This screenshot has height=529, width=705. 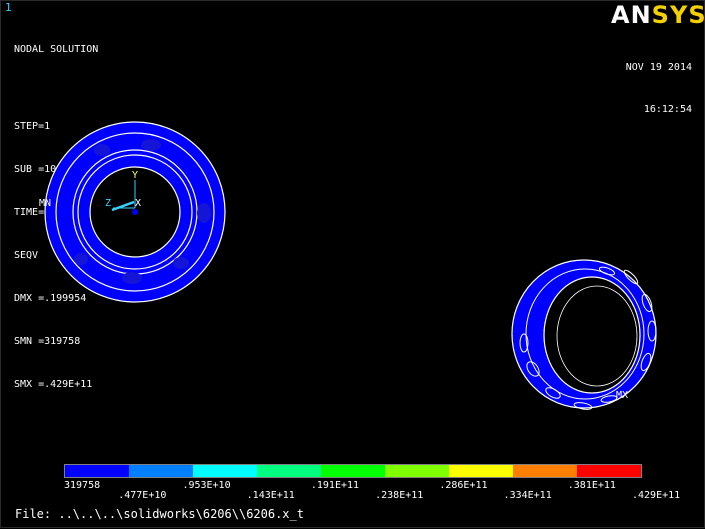 I want to click on legend-tick-label: .381E+11, so click(x=591, y=485).